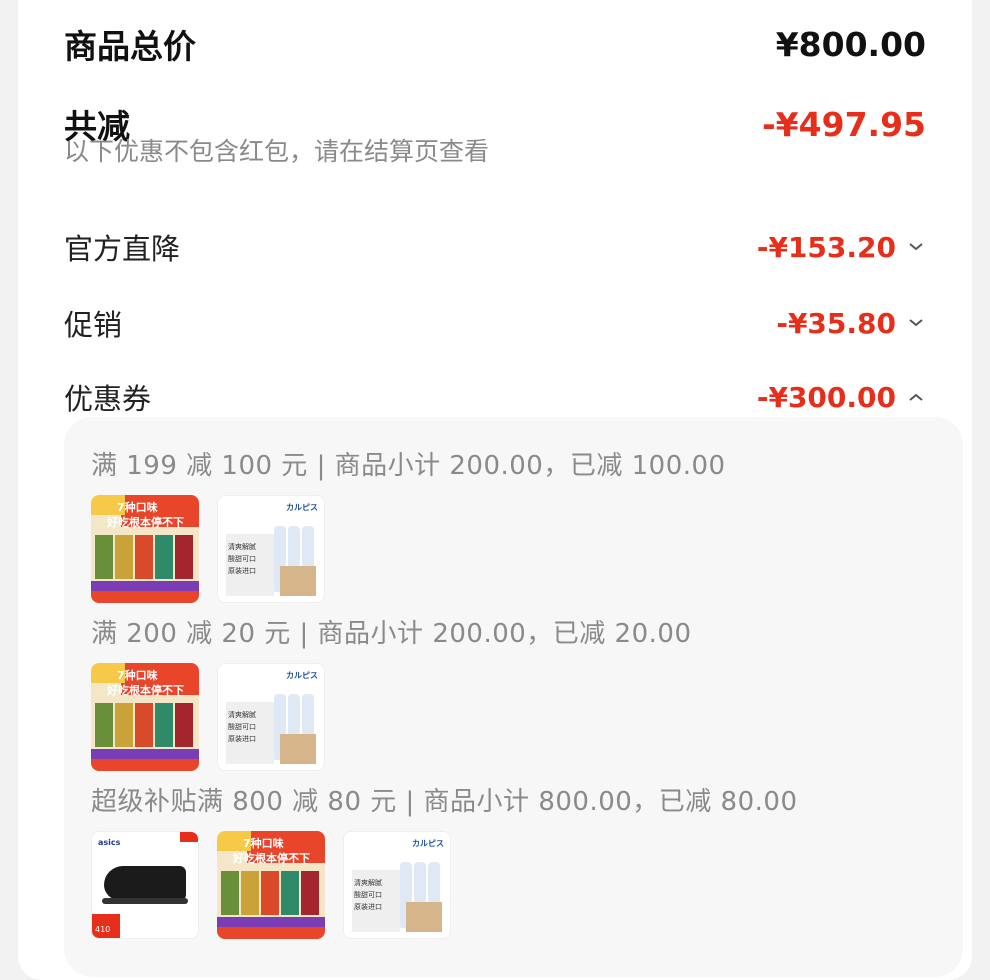  I want to click on breakdown-label: 促销, so click(93, 325).